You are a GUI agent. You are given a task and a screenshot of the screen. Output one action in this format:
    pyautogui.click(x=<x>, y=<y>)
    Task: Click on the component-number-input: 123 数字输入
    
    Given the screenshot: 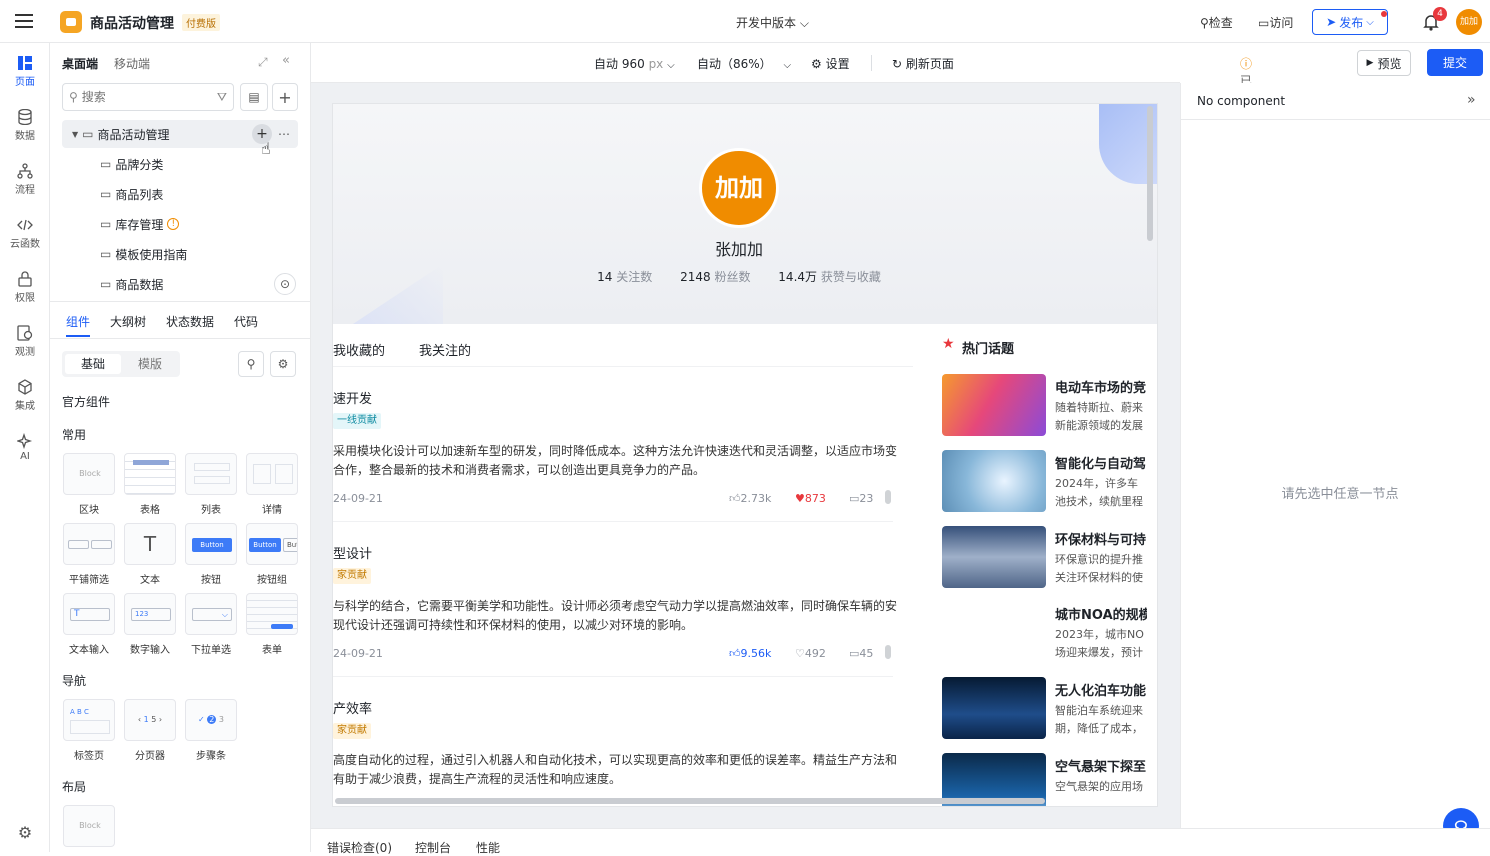 What is the action you would take?
    pyautogui.click(x=150, y=624)
    